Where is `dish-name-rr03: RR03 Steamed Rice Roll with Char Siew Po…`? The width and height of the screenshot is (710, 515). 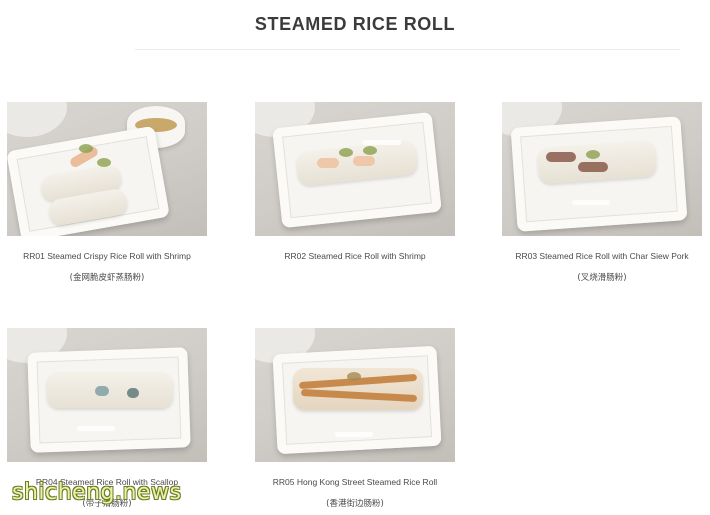 dish-name-rr03: RR03 Steamed Rice Roll with Char Siew Po… is located at coordinates (602, 256).